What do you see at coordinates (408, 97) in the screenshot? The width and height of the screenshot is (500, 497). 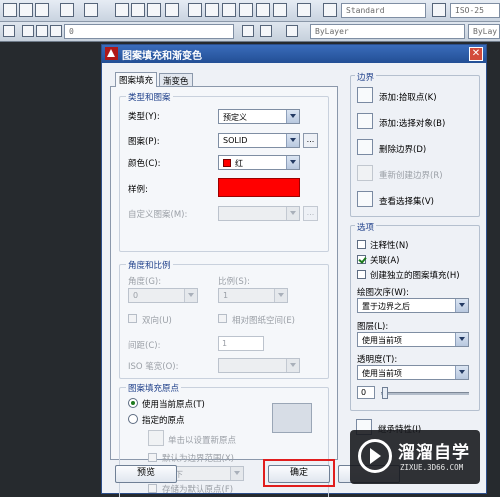 I see `add-pick-points-button: 添加:拾取点(K)` at bounding box center [408, 97].